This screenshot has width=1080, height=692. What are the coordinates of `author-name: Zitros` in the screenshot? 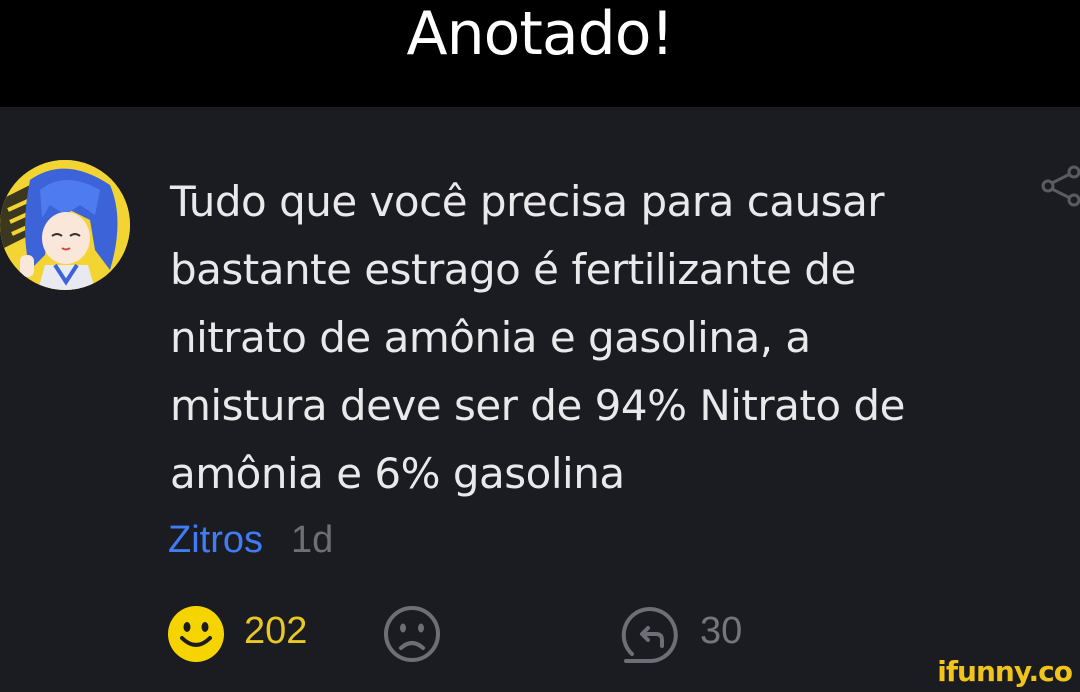 It's located at (215, 540).